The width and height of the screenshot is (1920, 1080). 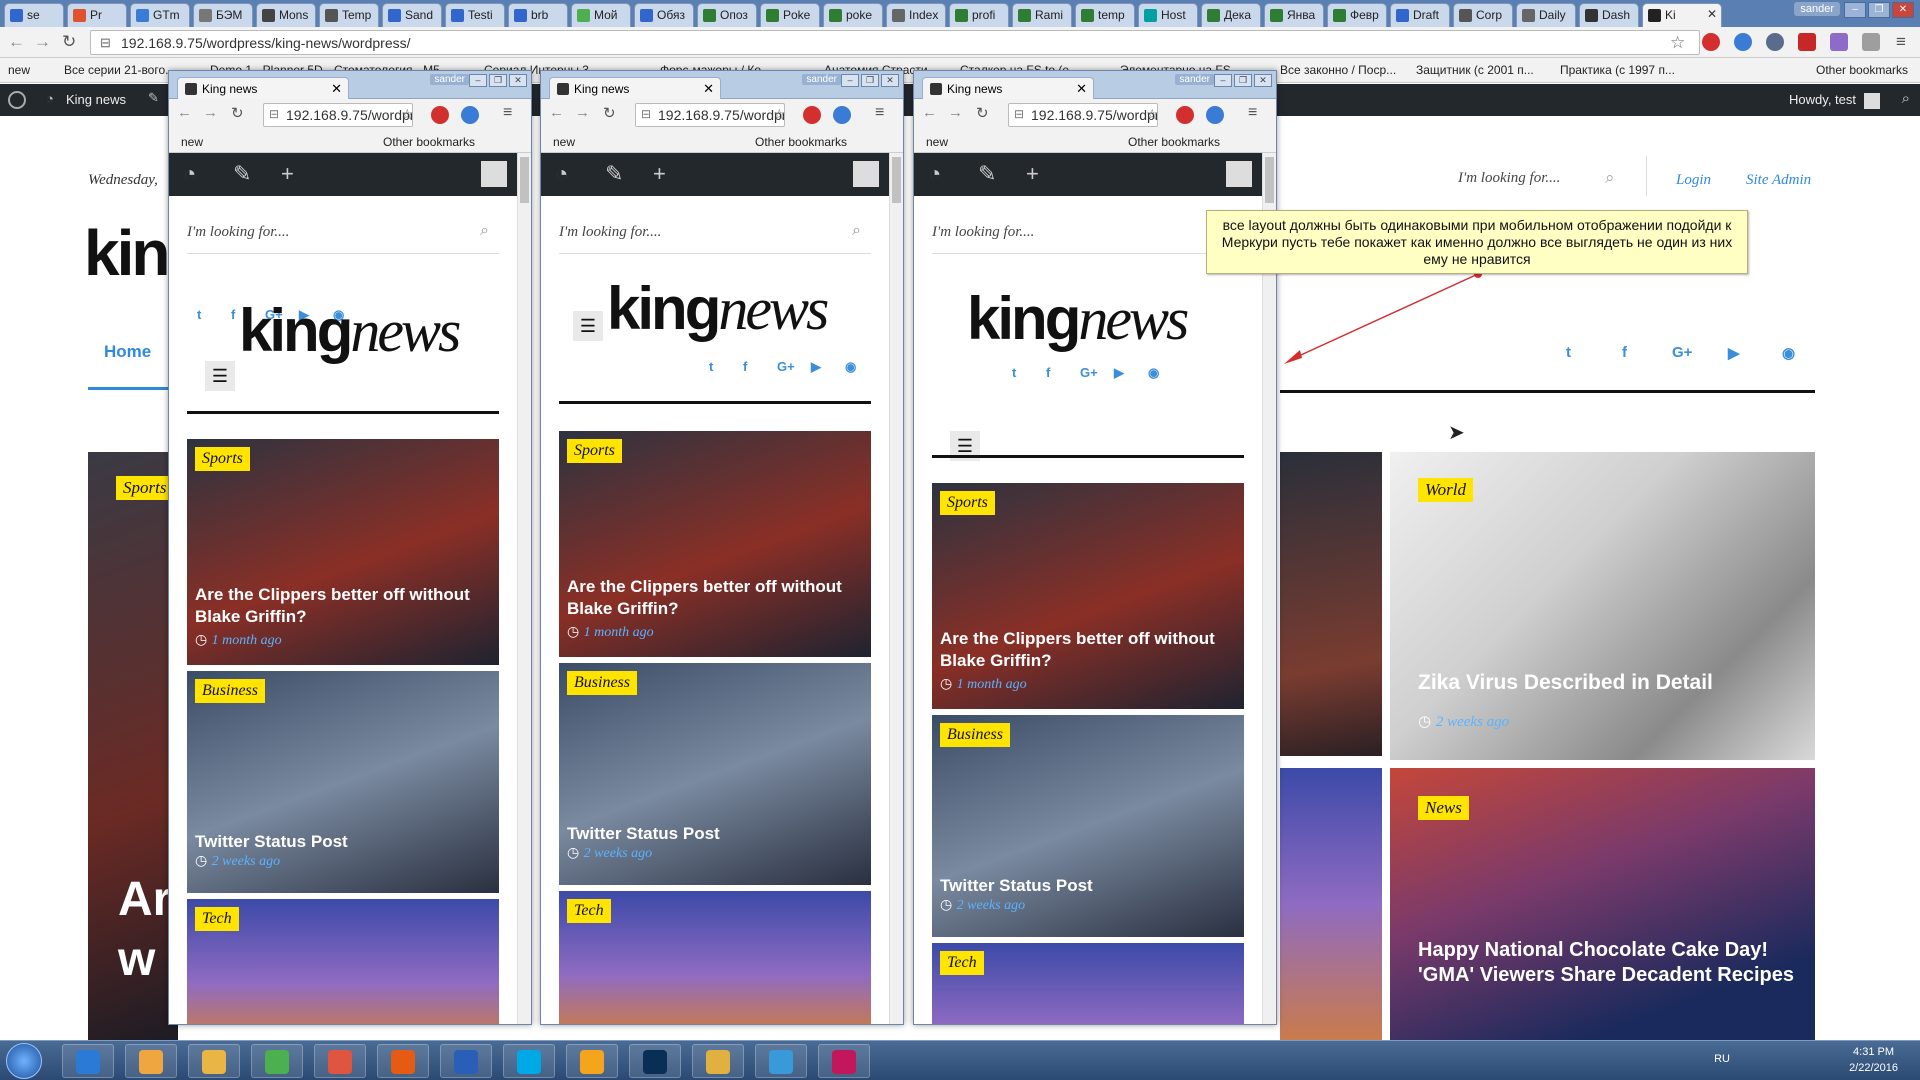 I want to click on clock-date: 2/22/2016, so click(x=1873, y=1068).